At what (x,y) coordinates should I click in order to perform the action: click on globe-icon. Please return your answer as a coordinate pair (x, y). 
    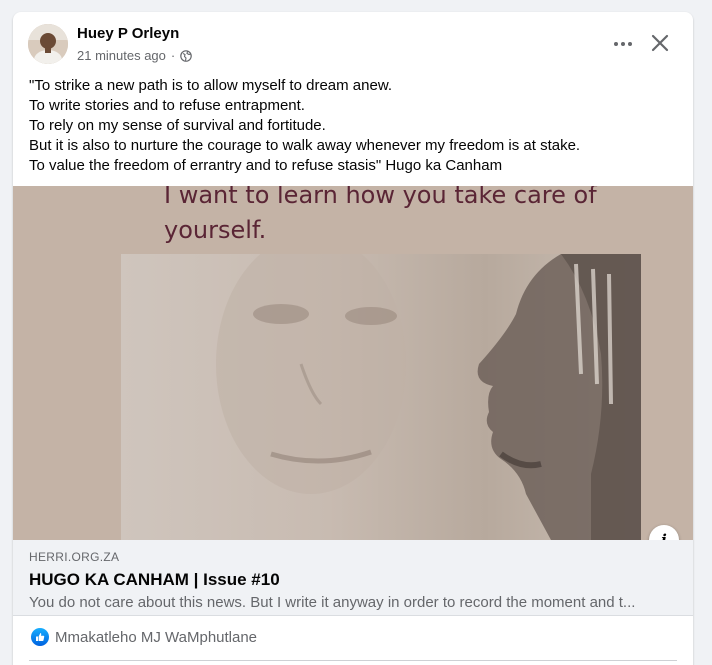
    Looking at the image, I should click on (186, 55).